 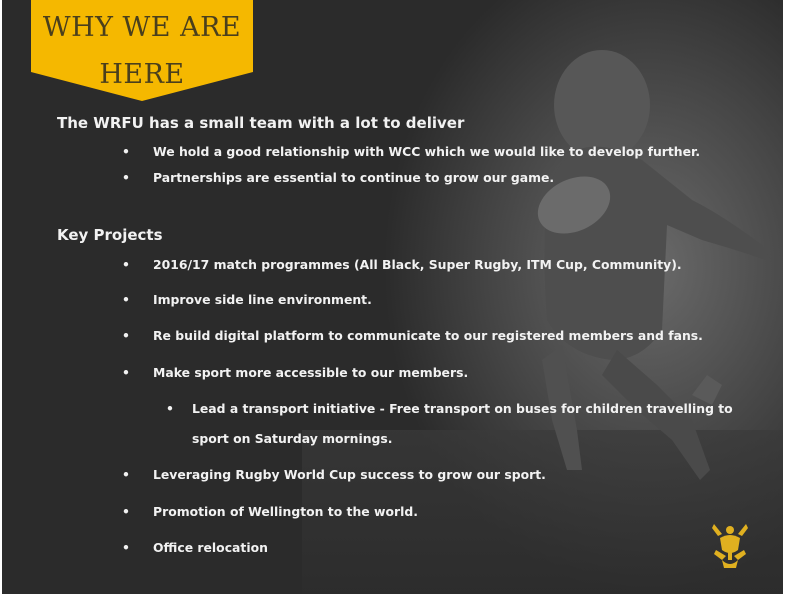 What do you see at coordinates (142, 27) in the screenshot?
I see `banner-title-line1: WHY WE ARE` at bounding box center [142, 27].